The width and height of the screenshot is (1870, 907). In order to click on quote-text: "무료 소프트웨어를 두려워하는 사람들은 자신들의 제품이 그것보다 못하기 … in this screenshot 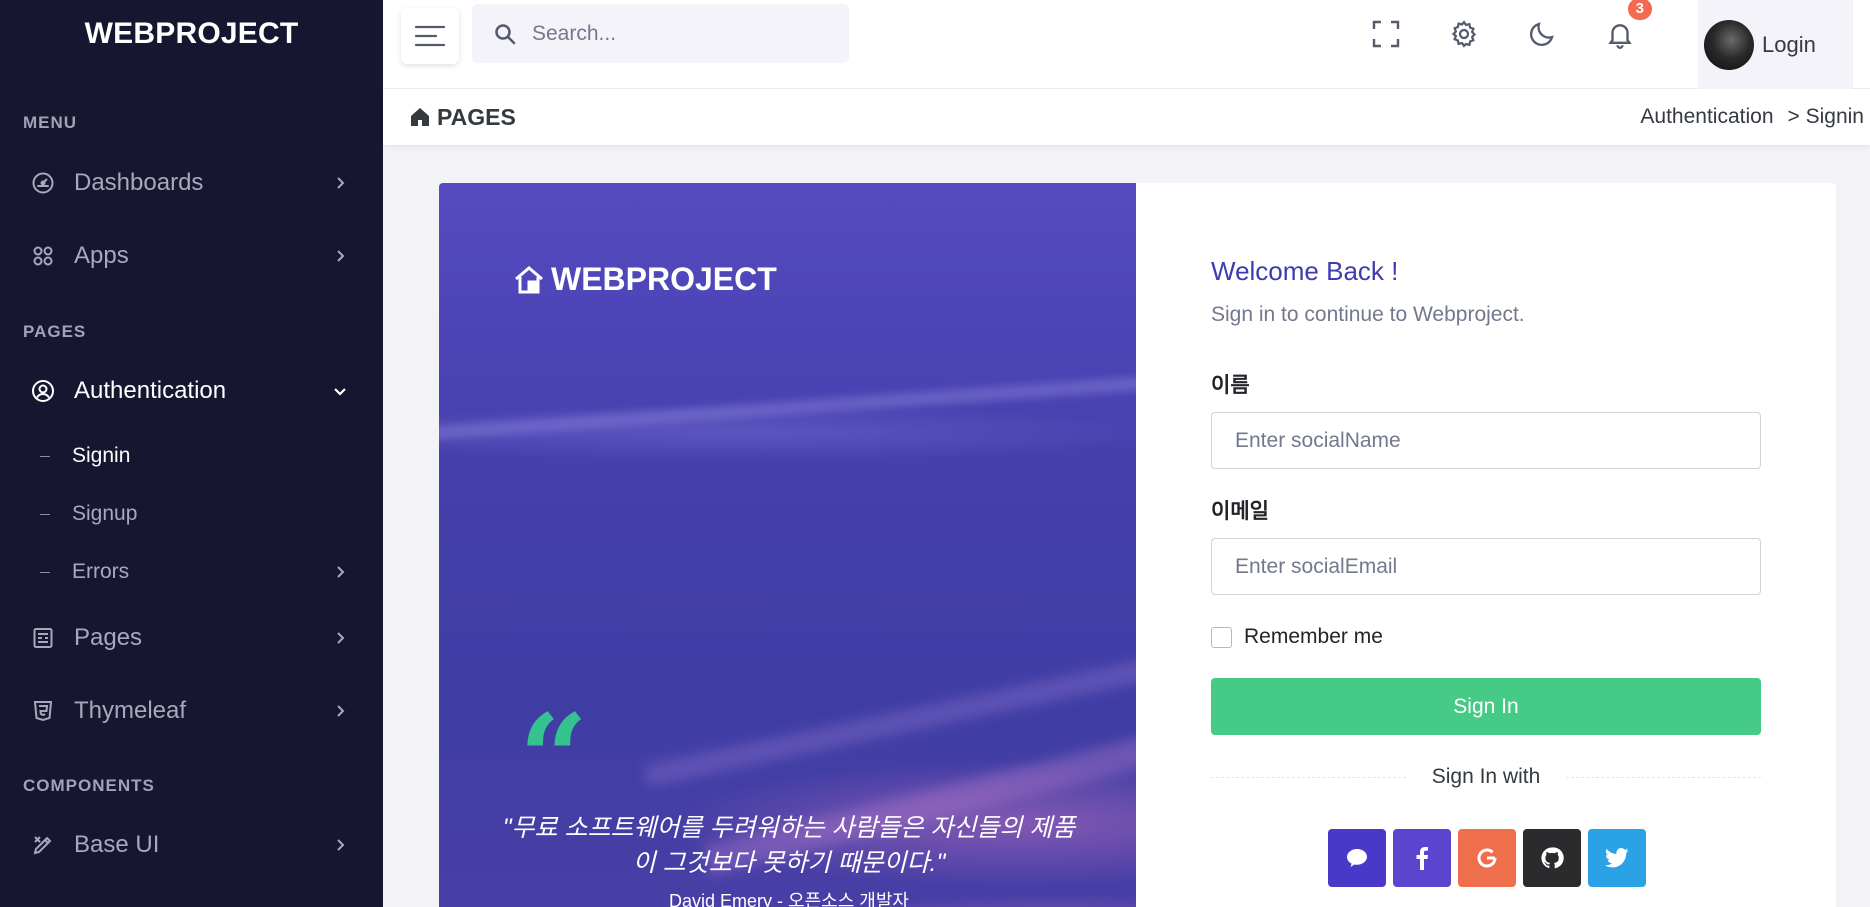, I will do `click(789, 845)`.